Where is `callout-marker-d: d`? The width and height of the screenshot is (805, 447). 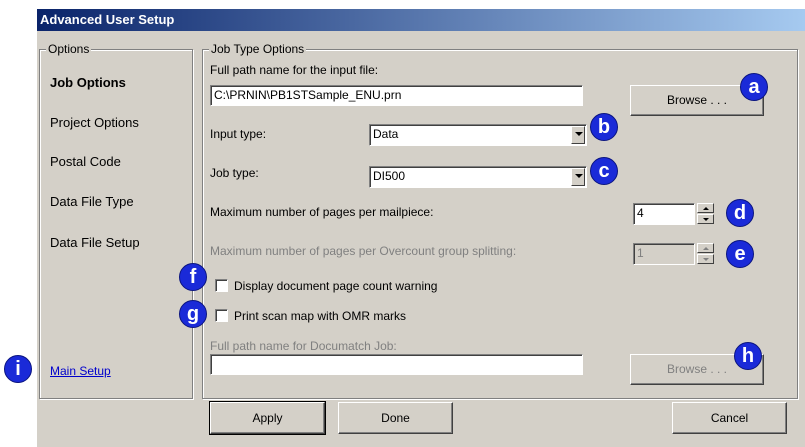
callout-marker-d: d is located at coordinates (740, 213).